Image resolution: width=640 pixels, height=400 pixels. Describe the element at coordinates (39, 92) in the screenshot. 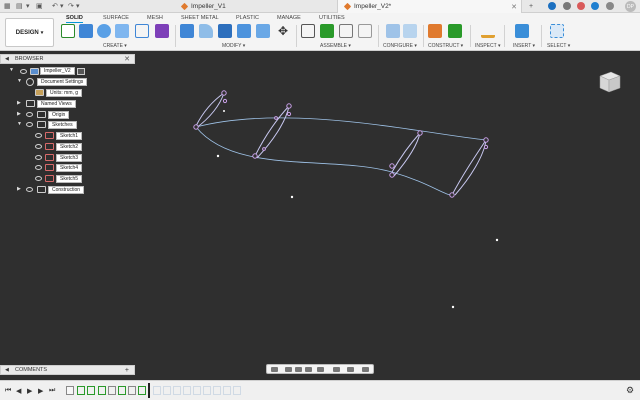

I see `units-icon` at that location.